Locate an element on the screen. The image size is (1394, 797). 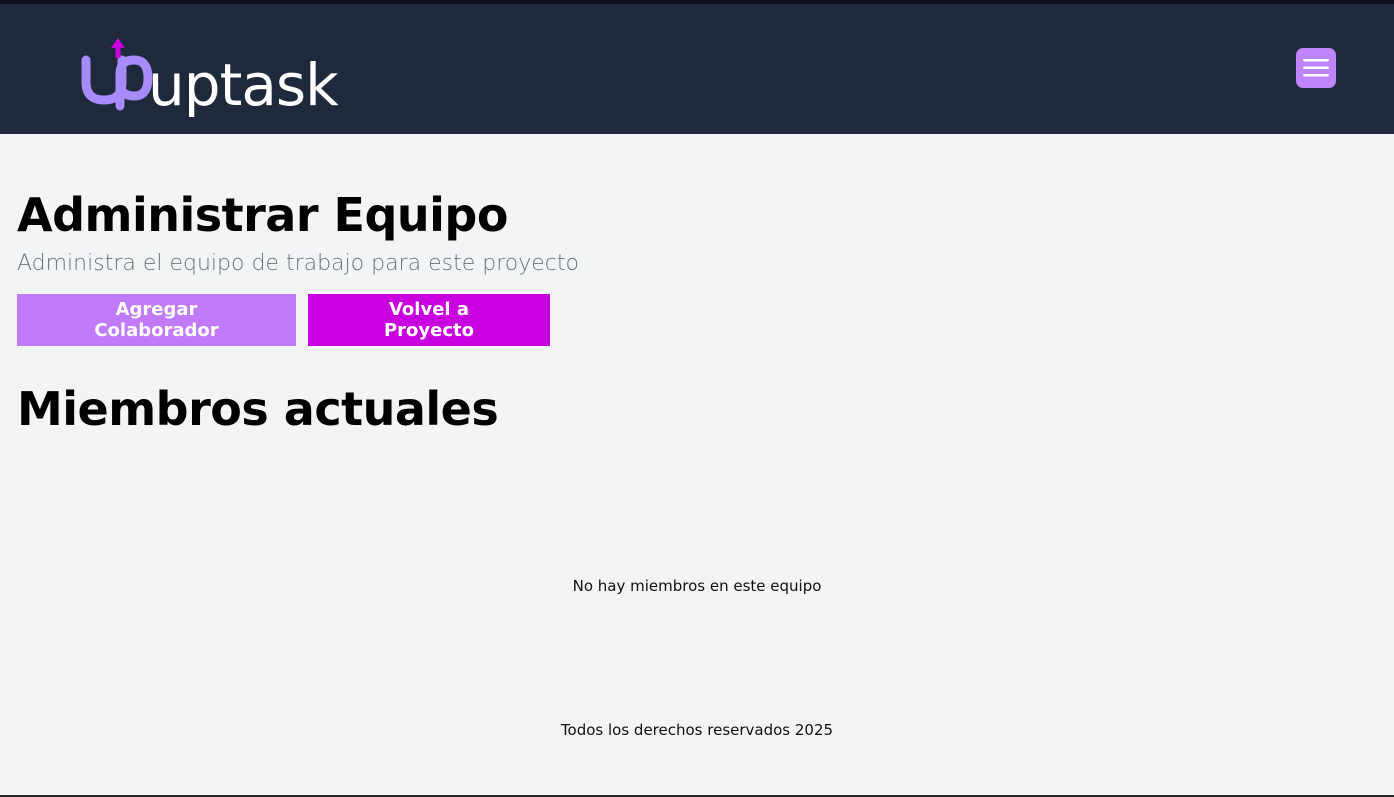
logo-text: uptask is located at coordinates (243, 85).